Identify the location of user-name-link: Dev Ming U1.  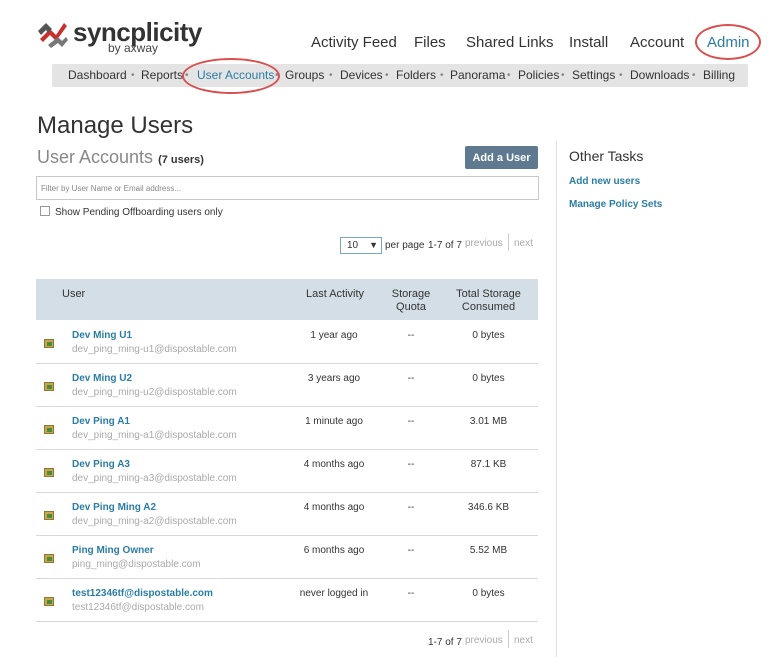
(102, 335).